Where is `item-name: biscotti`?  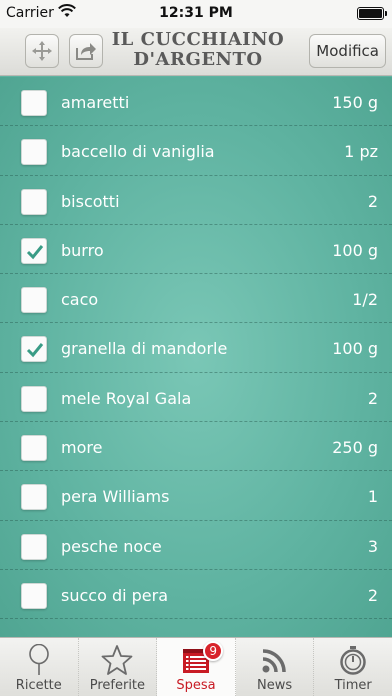 item-name: biscotti is located at coordinates (90, 201).